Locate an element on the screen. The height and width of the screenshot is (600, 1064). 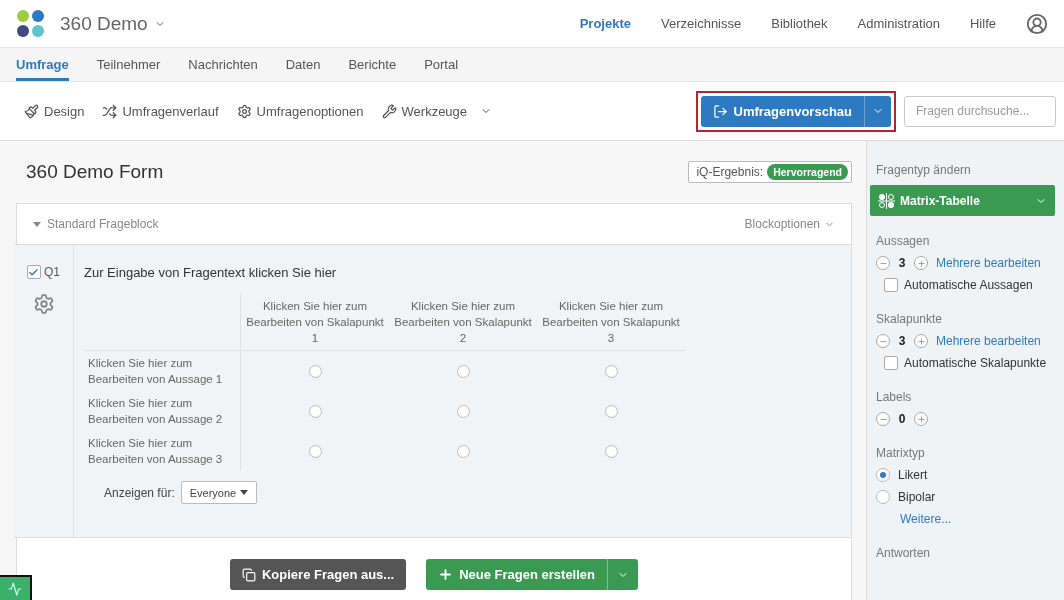
block-options-dropdown: Blockoptionen is located at coordinates (789, 224).